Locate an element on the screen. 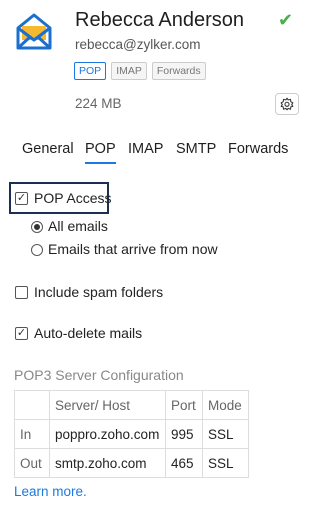 This screenshot has width=320, height=518. badge-imap: IMAP is located at coordinates (129, 71).